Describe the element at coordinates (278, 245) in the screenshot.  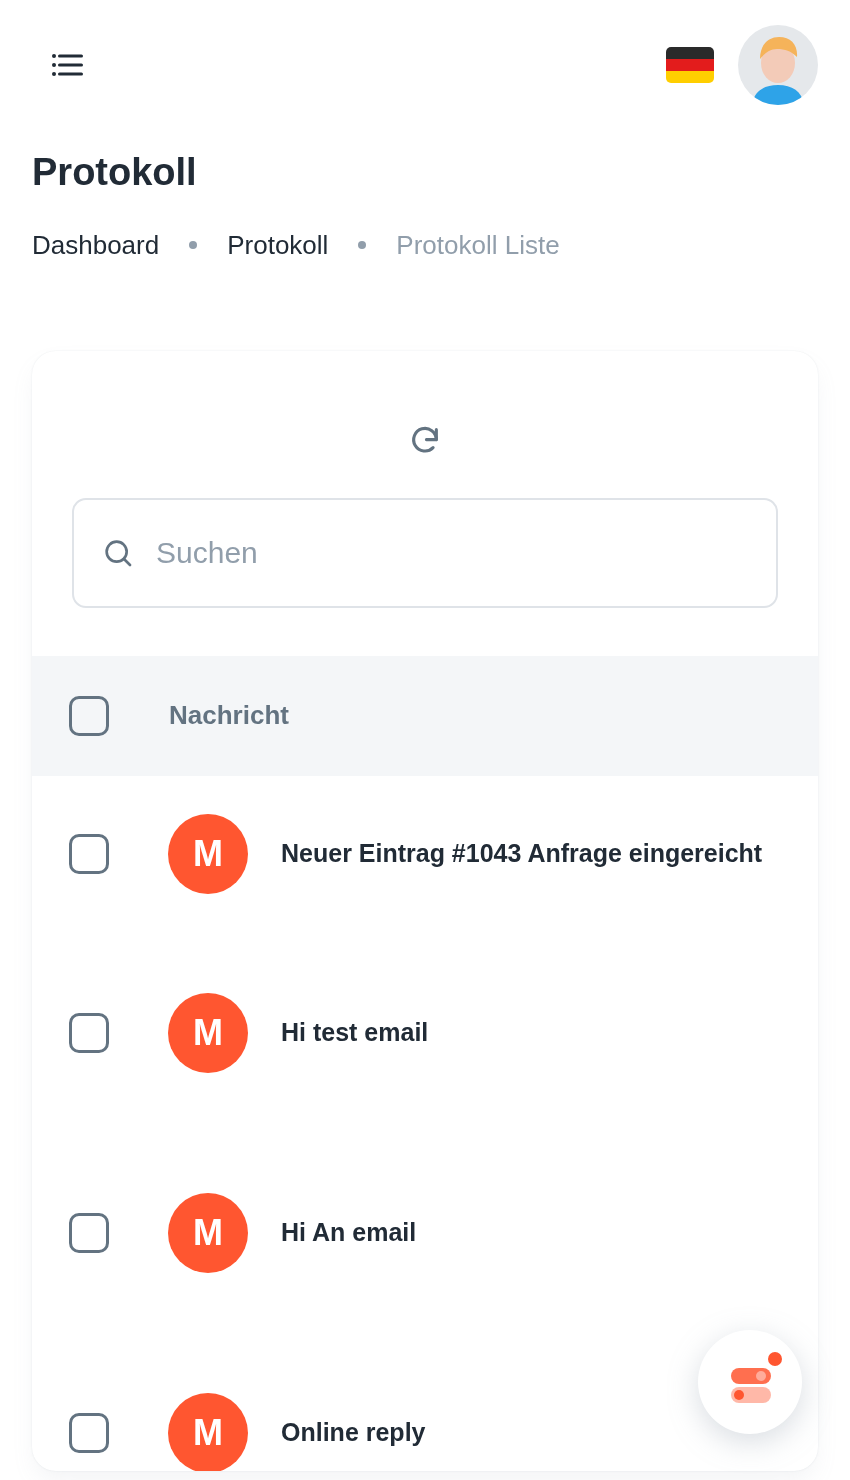
I see `breadcrumb-link: Protokoll` at that location.